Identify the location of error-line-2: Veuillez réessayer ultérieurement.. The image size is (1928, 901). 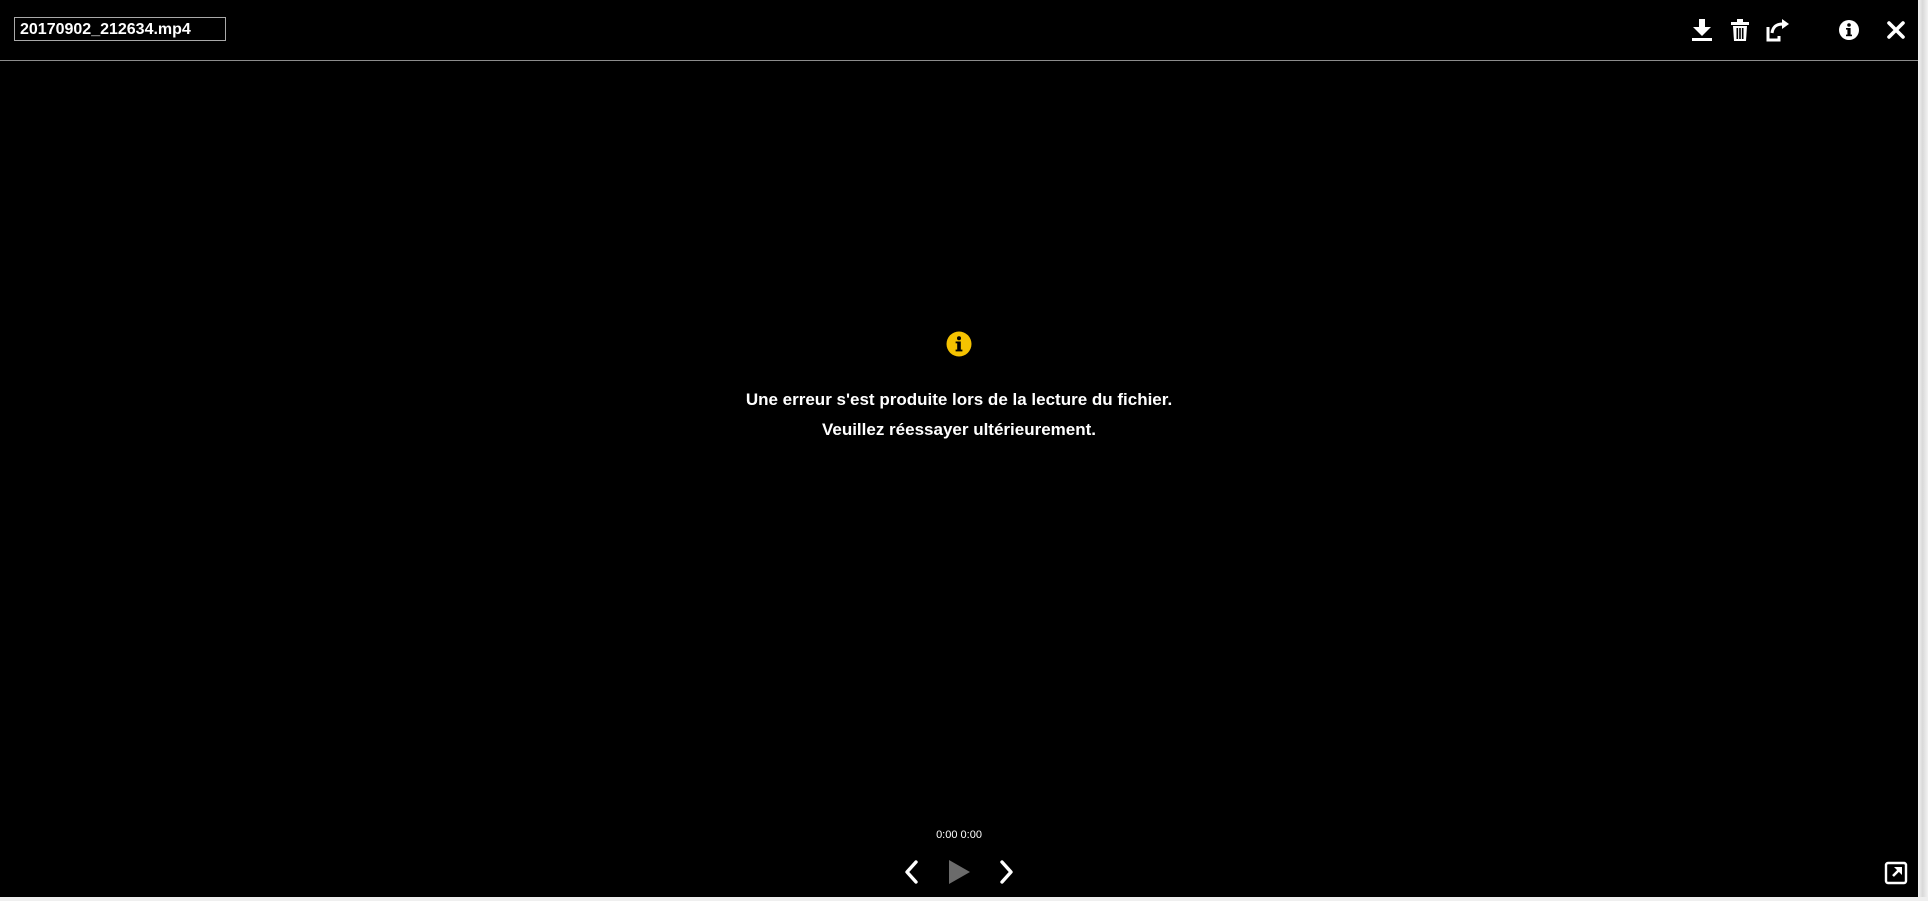
(959, 429).